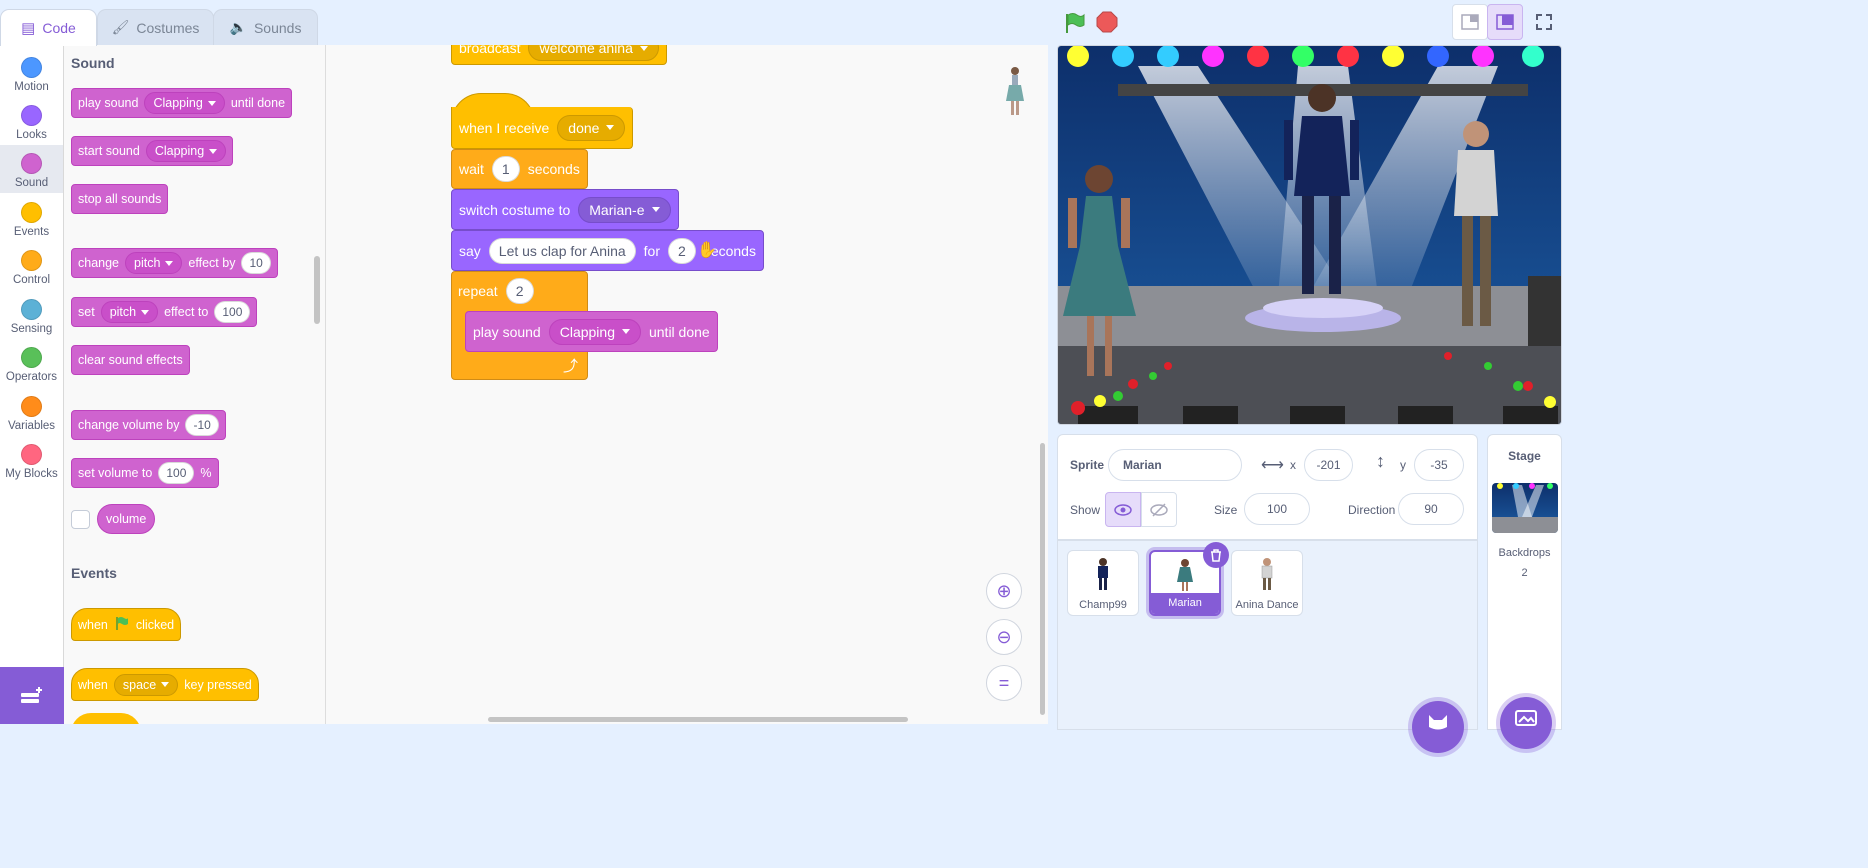  Describe the element at coordinates (31, 460) in the screenshot. I see `category-my-blocks: My Blocks` at that location.